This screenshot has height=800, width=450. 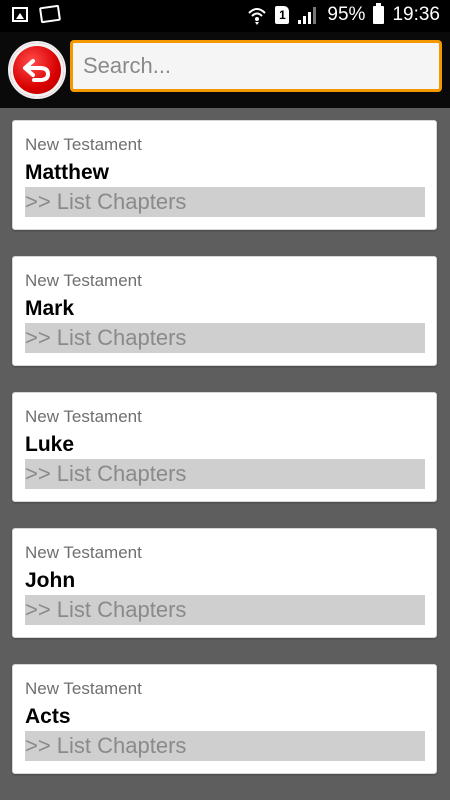 I want to click on status-right: 1 95% 19:36, so click(x=343, y=14).